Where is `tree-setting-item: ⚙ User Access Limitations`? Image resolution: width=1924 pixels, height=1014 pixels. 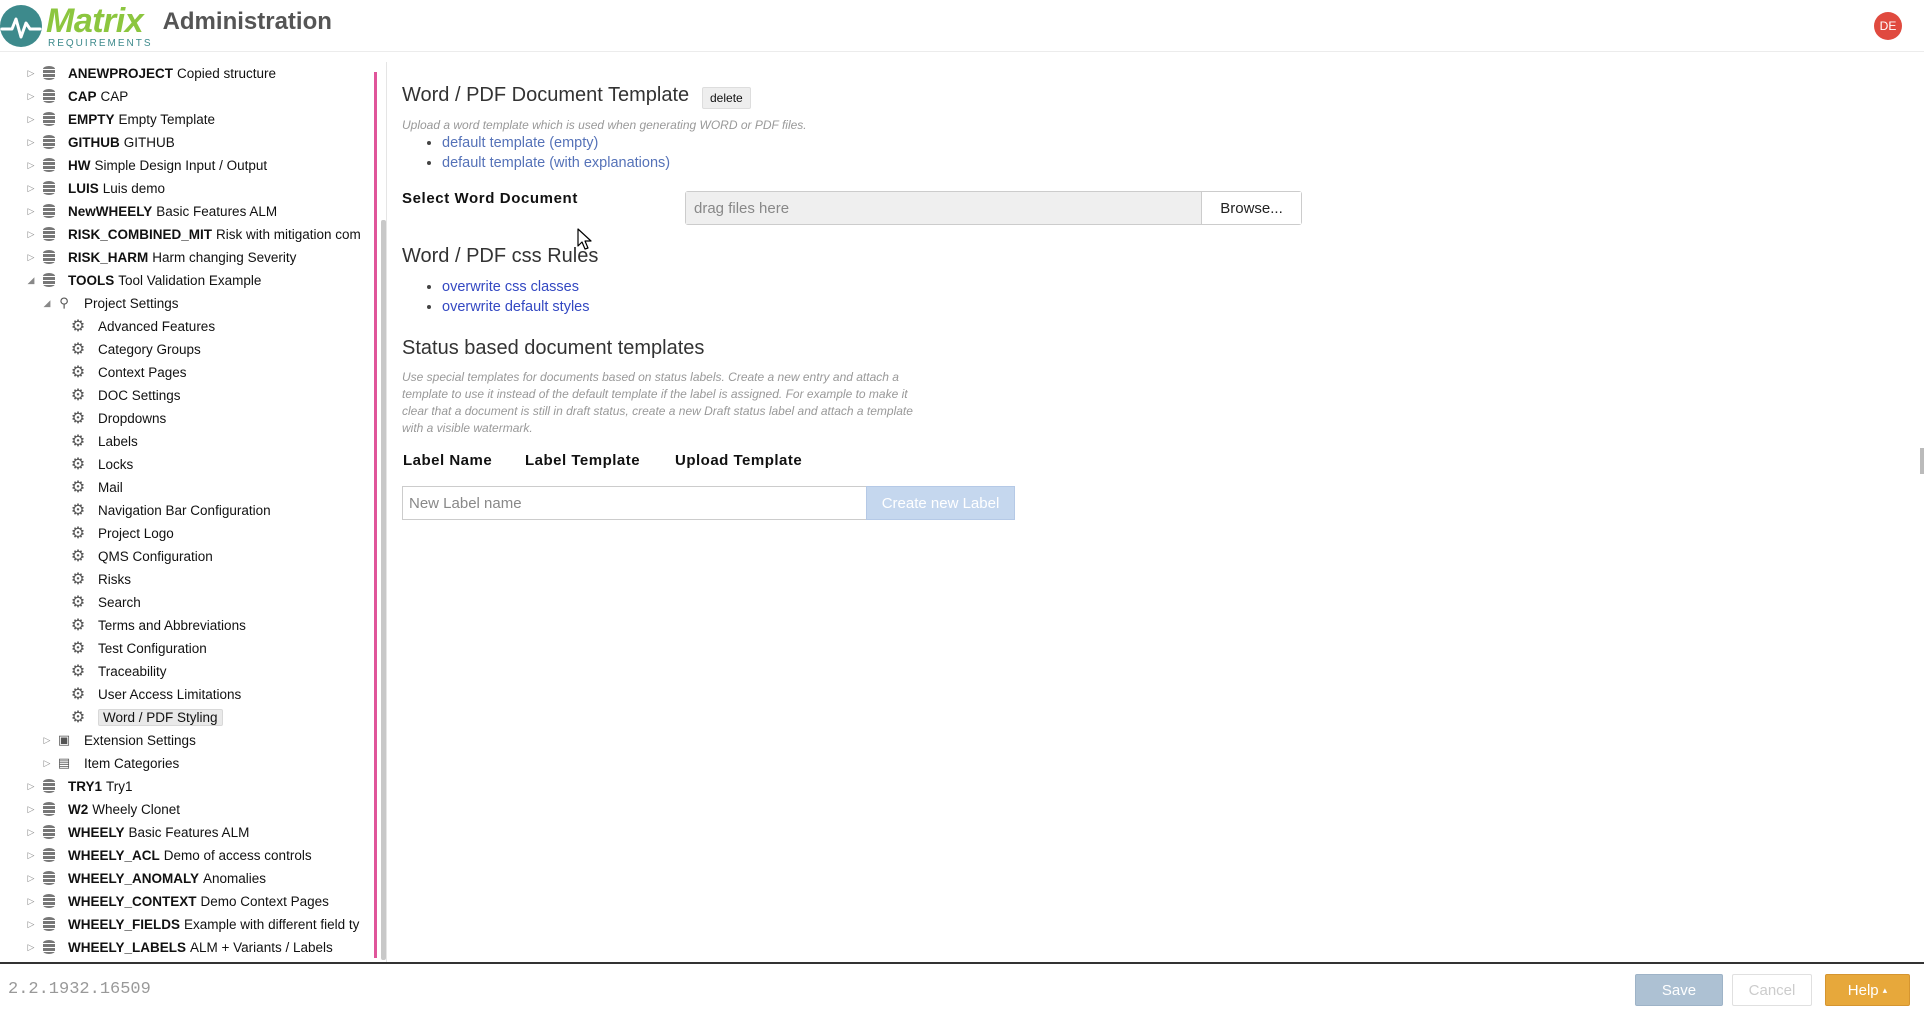
tree-setting-item: ⚙ User Access Limitations is located at coordinates (155, 694).